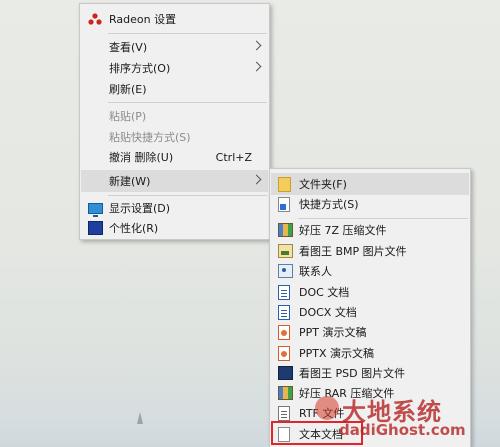  Describe the element at coordinates (370, 332) in the screenshot. I see `submenu-item-ppt: PPT 演示文稿` at that location.